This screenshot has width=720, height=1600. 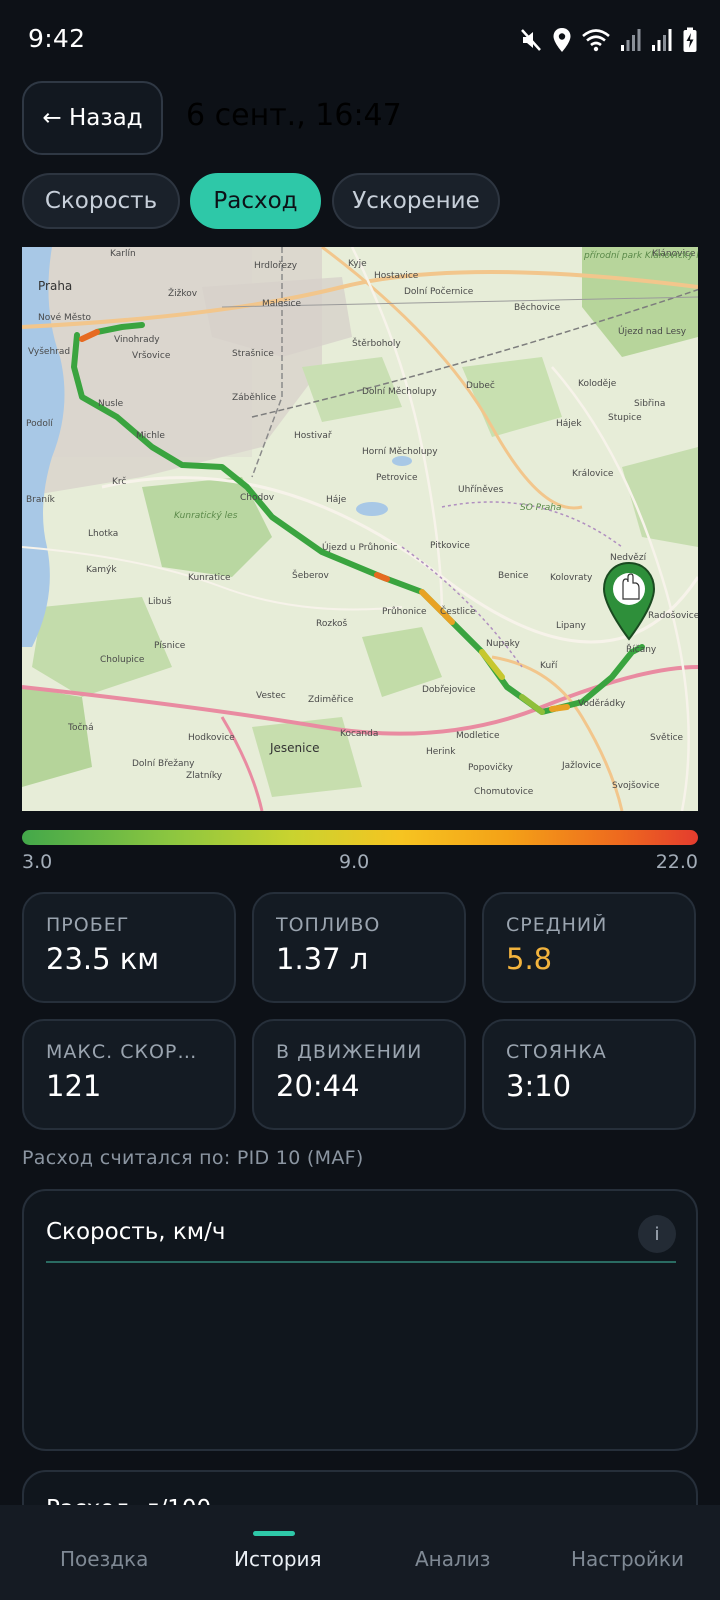 What do you see at coordinates (450, 546) in the screenshot?
I see `map-label: Pitkovice` at bounding box center [450, 546].